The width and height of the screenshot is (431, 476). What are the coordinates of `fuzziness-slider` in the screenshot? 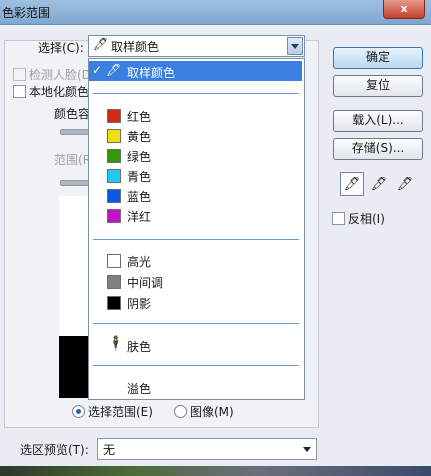 It's located at (75, 132).